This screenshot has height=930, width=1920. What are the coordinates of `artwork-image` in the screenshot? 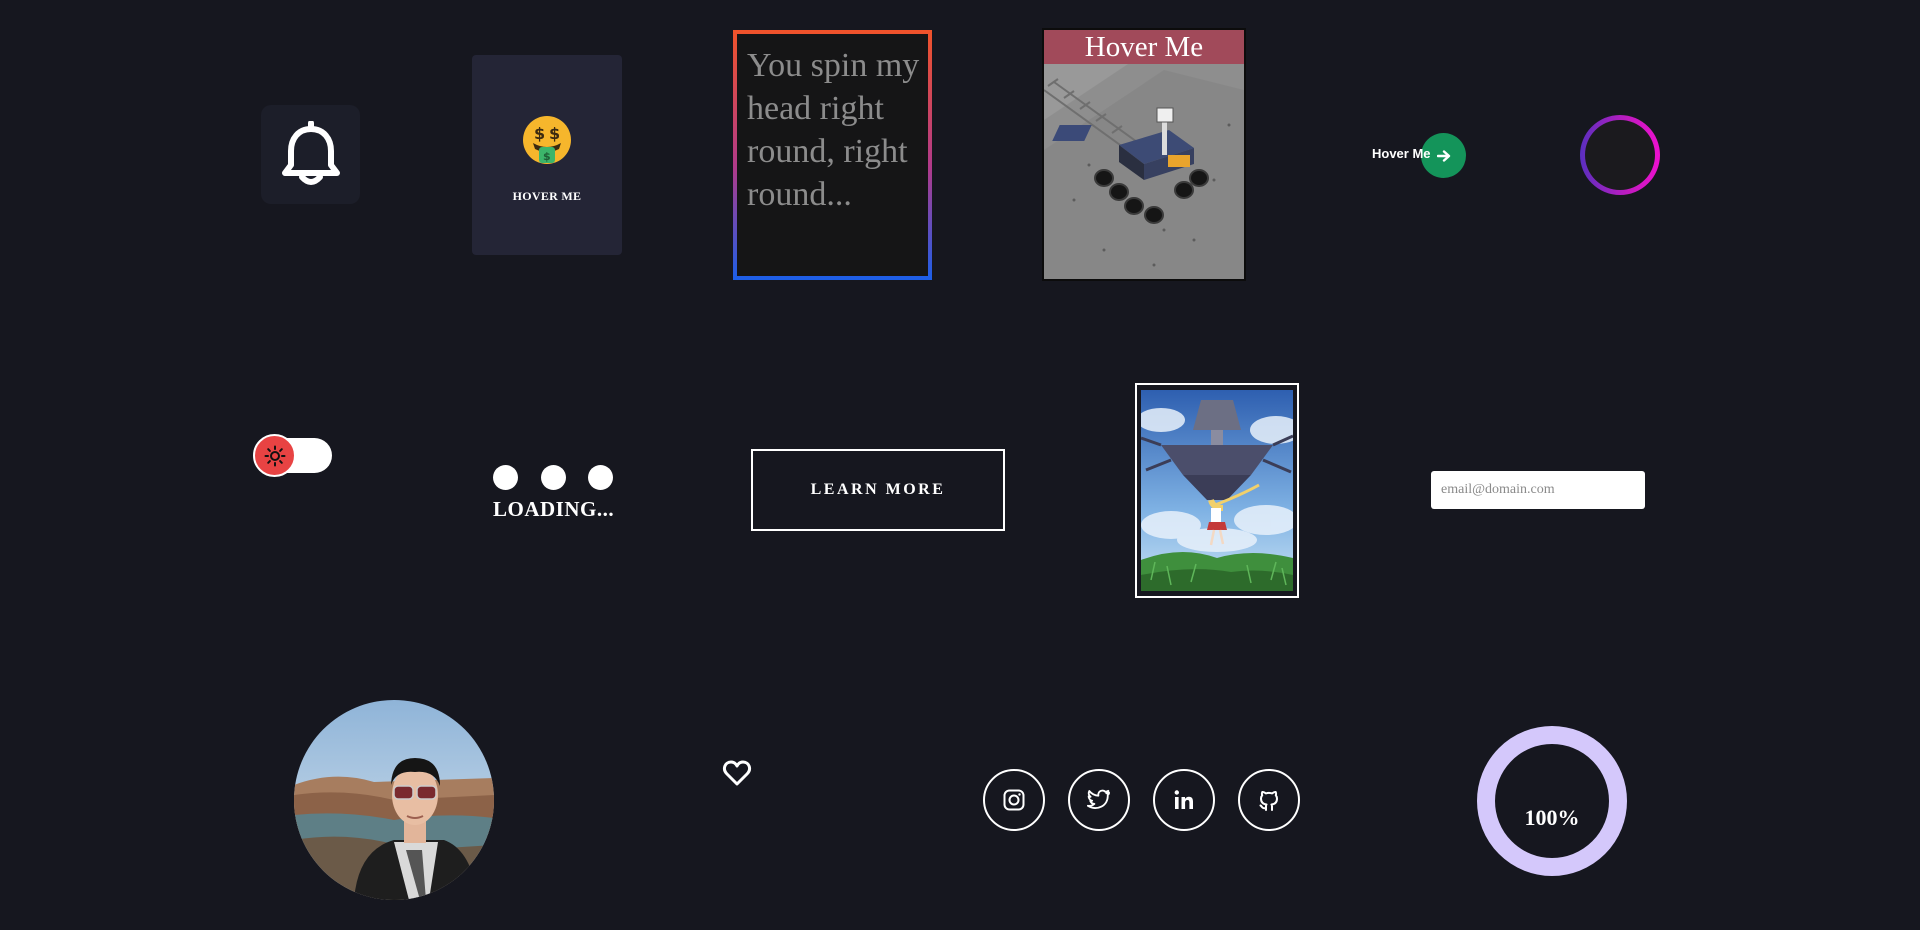 It's located at (1217, 490).